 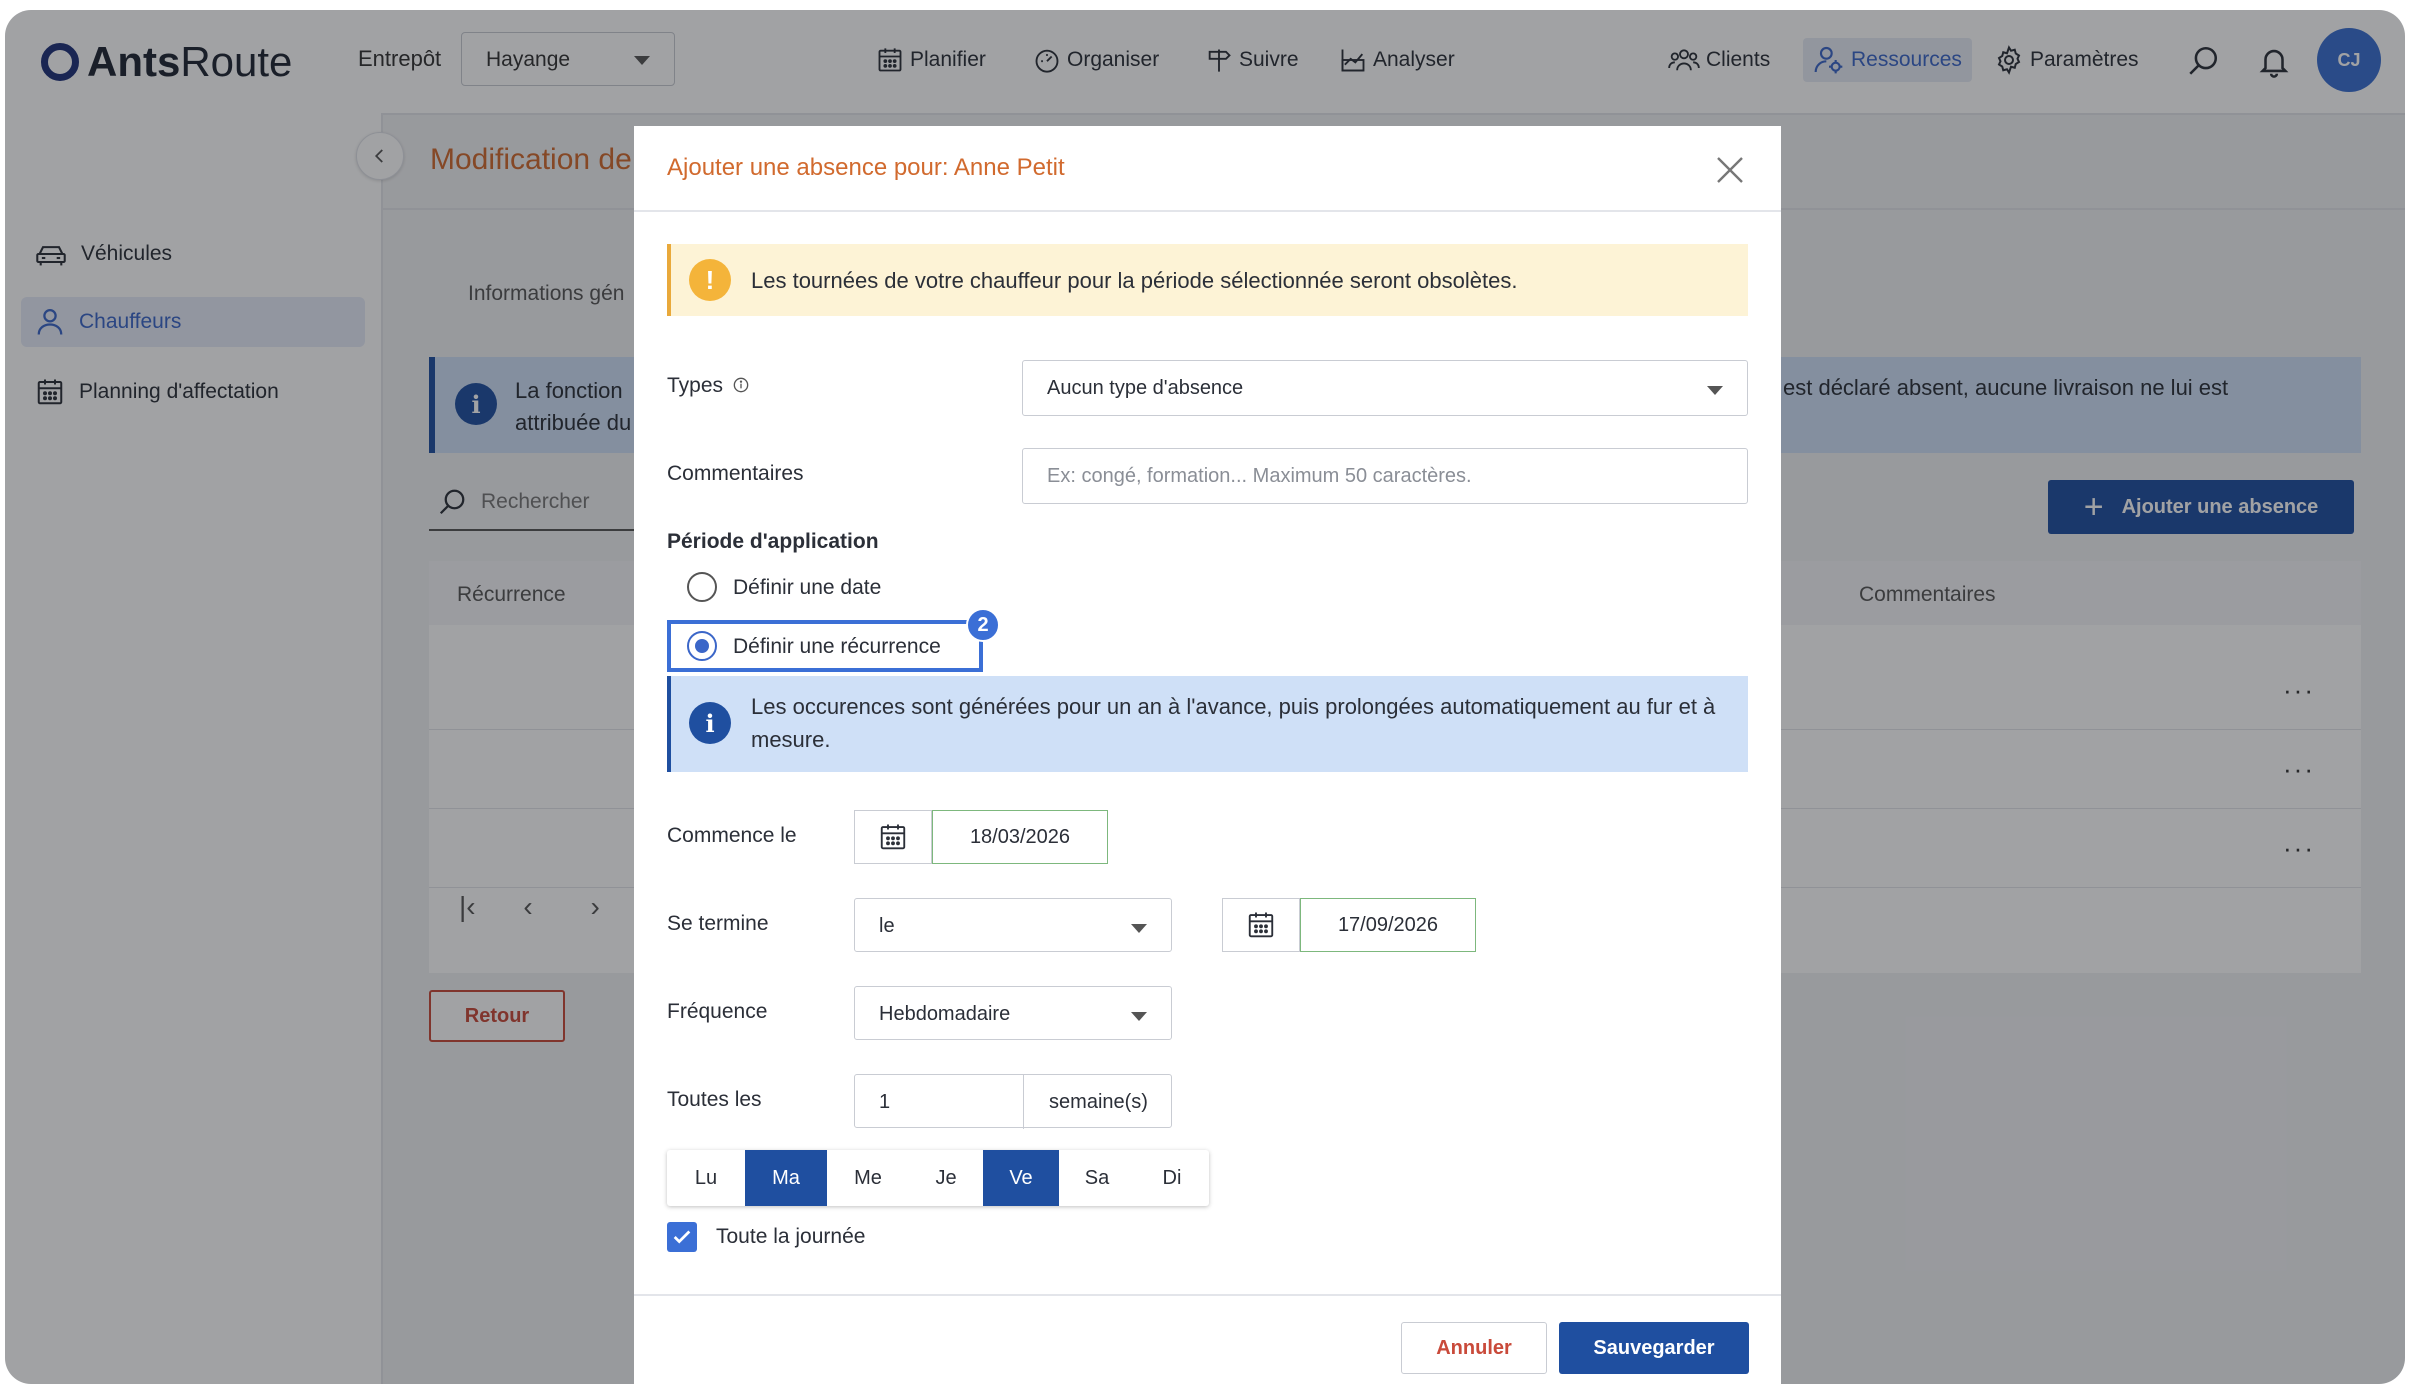 I want to click on frequency-select: Hebdomadaire, so click(x=1013, y=1013).